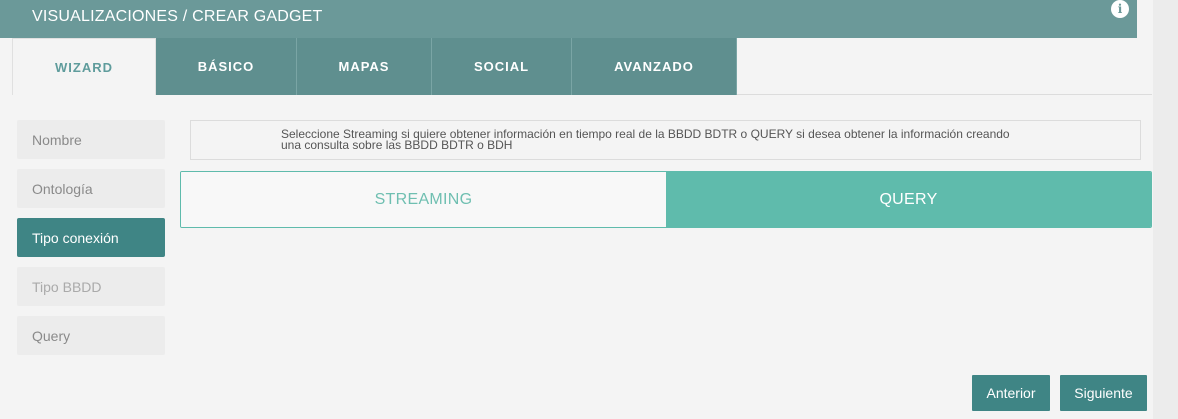 This screenshot has width=1178, height=419. What do you see at coordinates (91, 237) in the screenshot?
I see `step-tipo-conexion: Tipo conexión` at bounding box center [91, 237].